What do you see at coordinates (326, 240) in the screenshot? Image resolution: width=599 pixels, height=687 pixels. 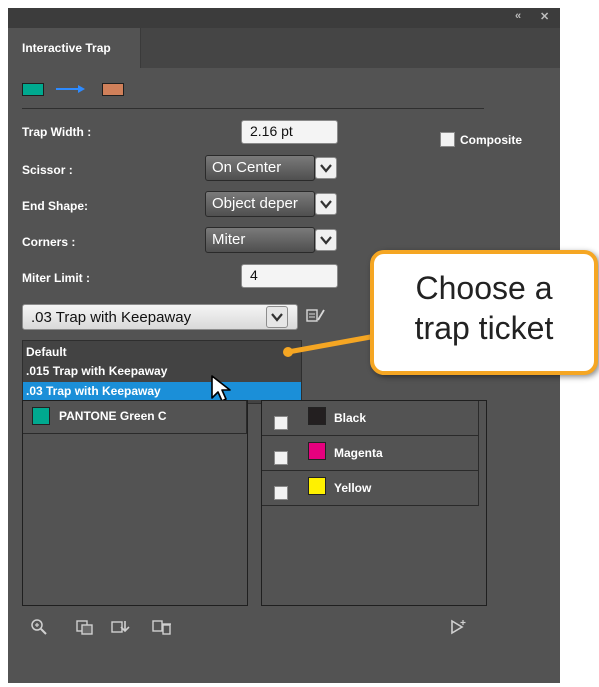 I see `corners-chevron-down-icon` at bounding box center [326, 240].